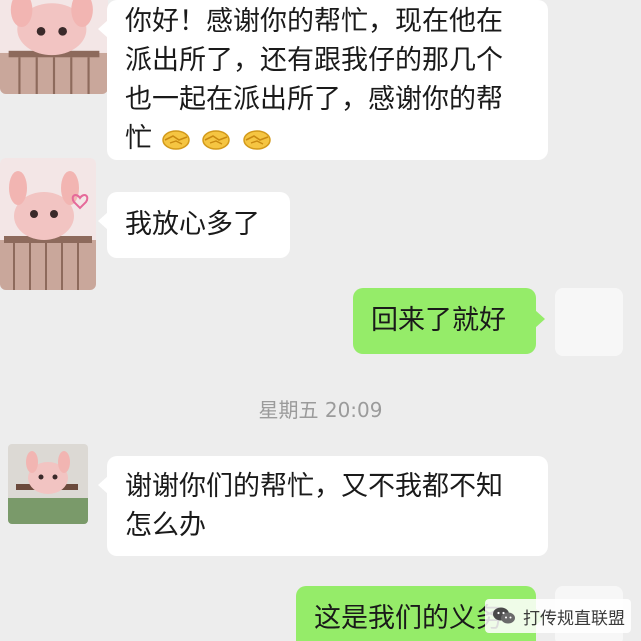 Image resolution: width=641 pixels, height=641 pixels. I want to click on message-bubble-incoming: 我放心多了, so click(194, 225).